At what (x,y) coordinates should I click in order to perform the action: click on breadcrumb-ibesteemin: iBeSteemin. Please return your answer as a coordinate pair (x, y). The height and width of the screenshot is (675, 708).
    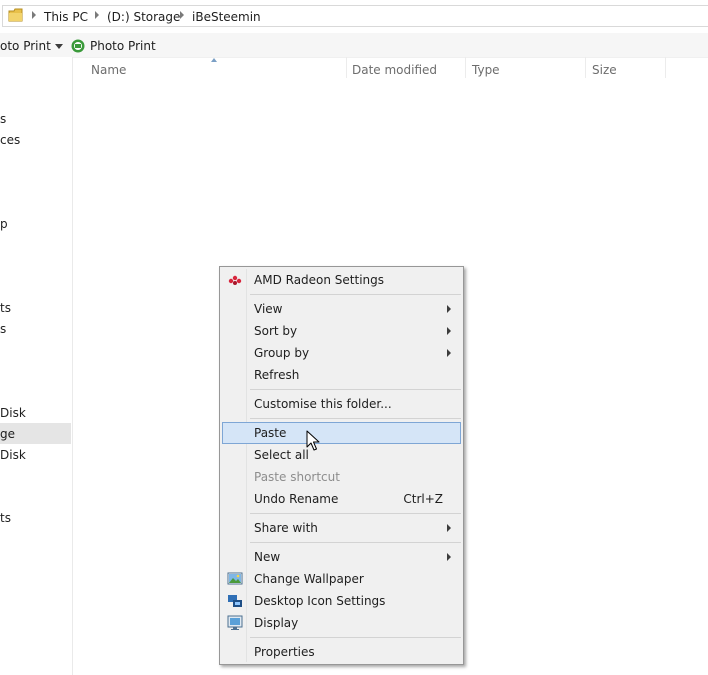
    Looking at the image, I should click on (226, 17).